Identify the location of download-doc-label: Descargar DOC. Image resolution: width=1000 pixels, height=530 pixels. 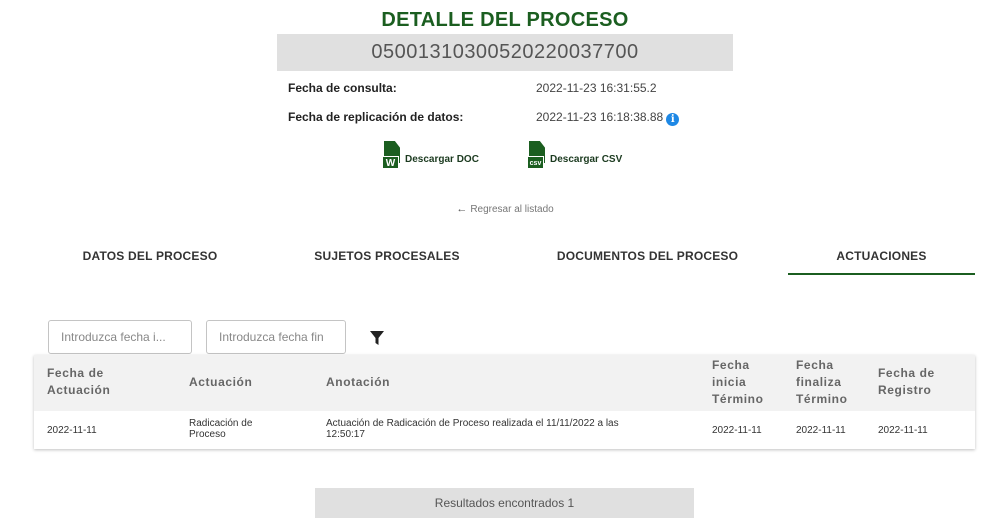
(442, 159).